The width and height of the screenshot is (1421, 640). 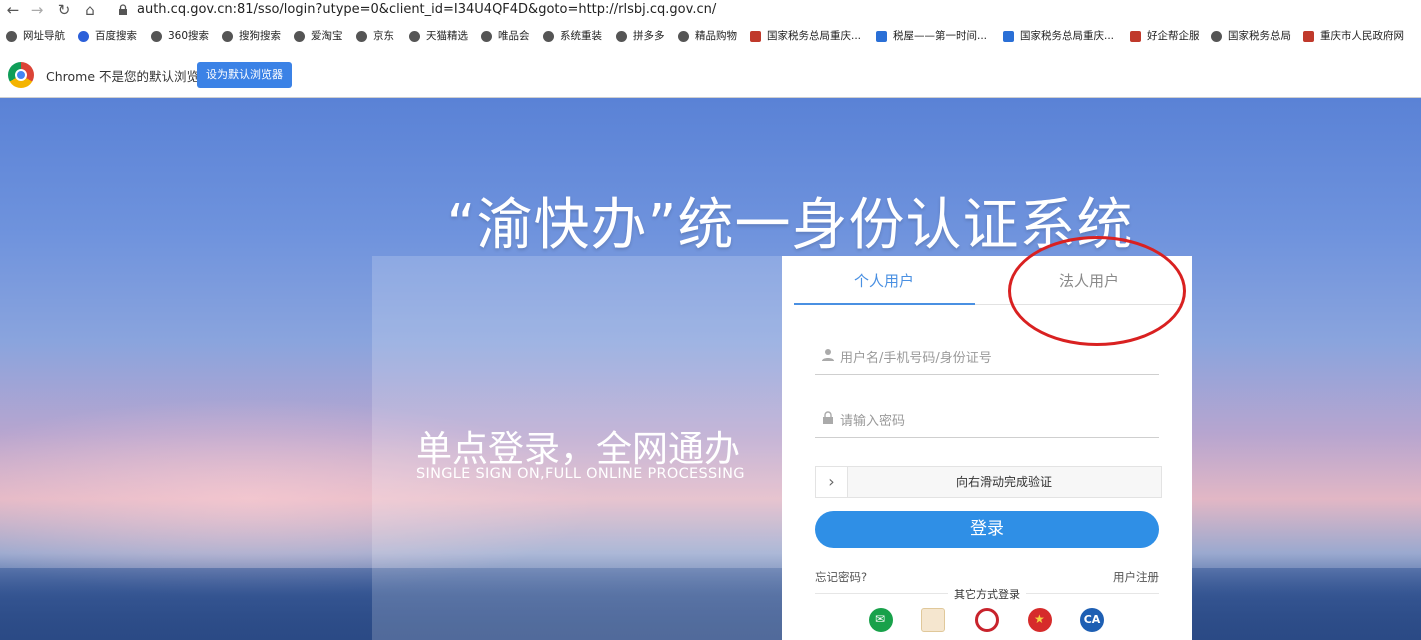 I want to click on wechat-icon, so click(x=881, y=620).